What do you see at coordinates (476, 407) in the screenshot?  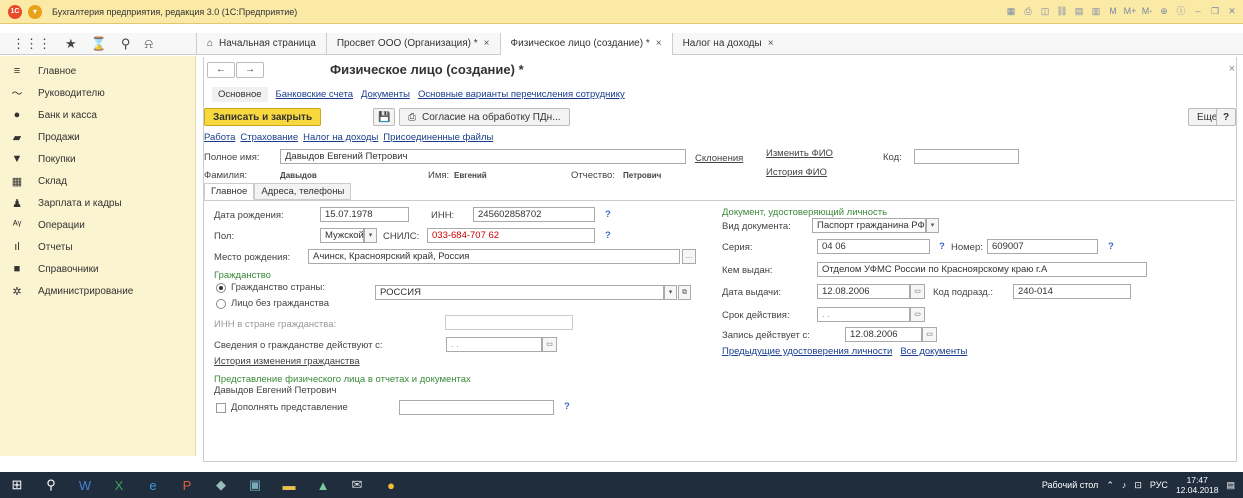 I see `append-representation-field` at bounding box center [476, 407].